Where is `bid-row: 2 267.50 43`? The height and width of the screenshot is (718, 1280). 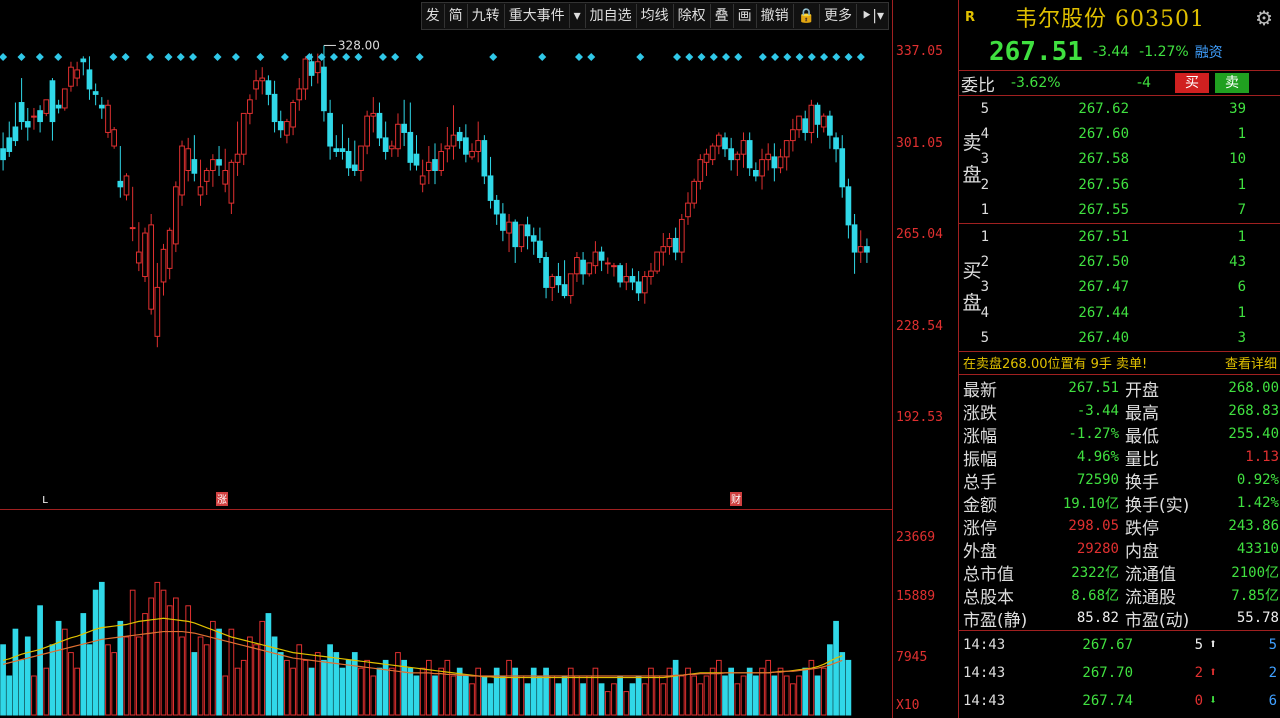
bid-row: 2 267.50 43 is located at coordinates (1119, 261).